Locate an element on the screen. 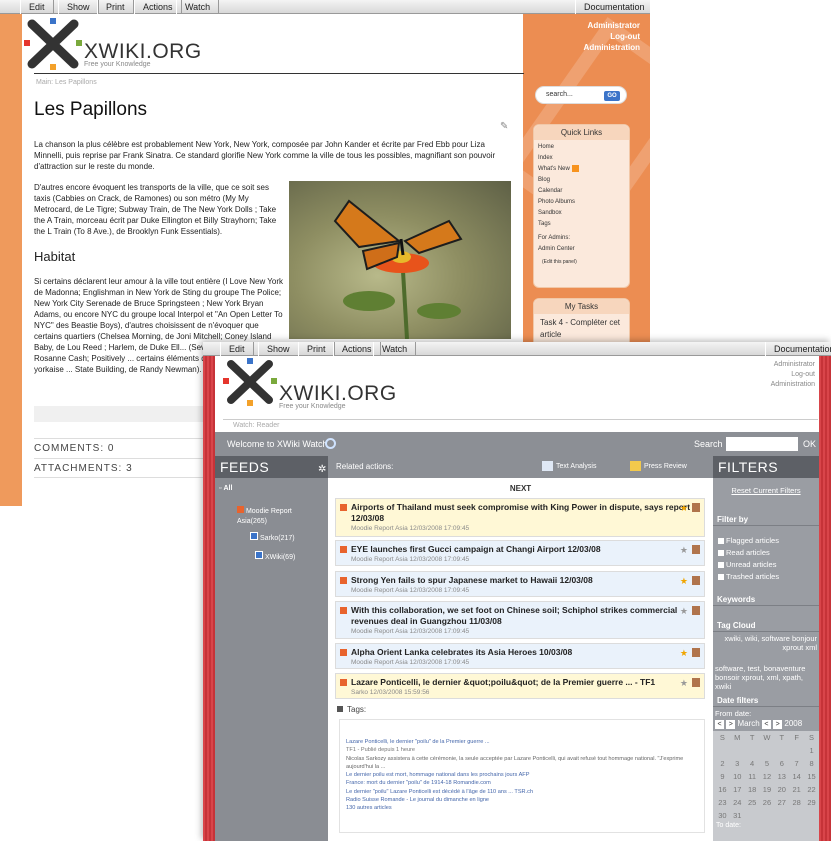  prev-month-button: < is located at coordinates (719, 724).